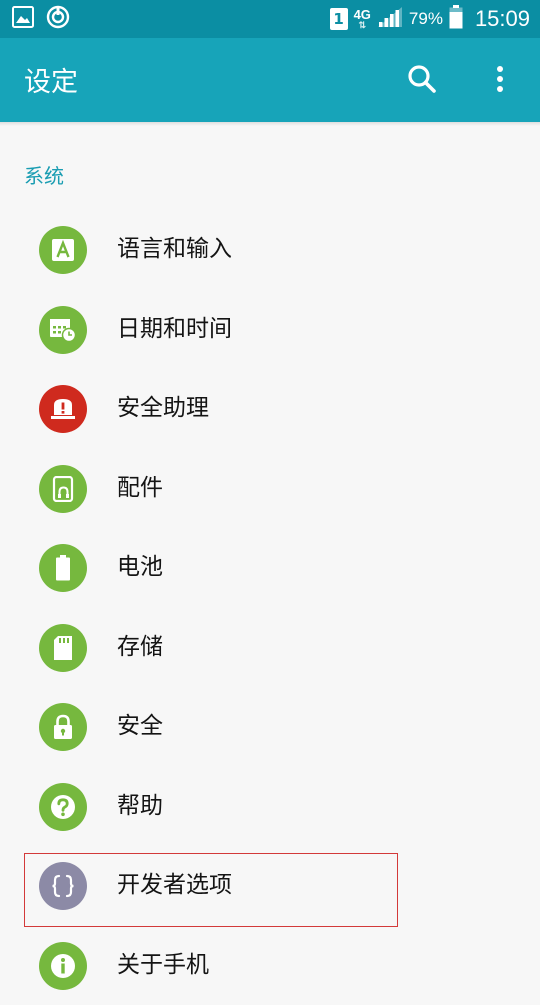 The height and width of the screenshot is (1005, 540). What do you see at coordinates (270, 727) in the screenshot?
I see `list-item-security: 安全` at bounding box center [270, 727].